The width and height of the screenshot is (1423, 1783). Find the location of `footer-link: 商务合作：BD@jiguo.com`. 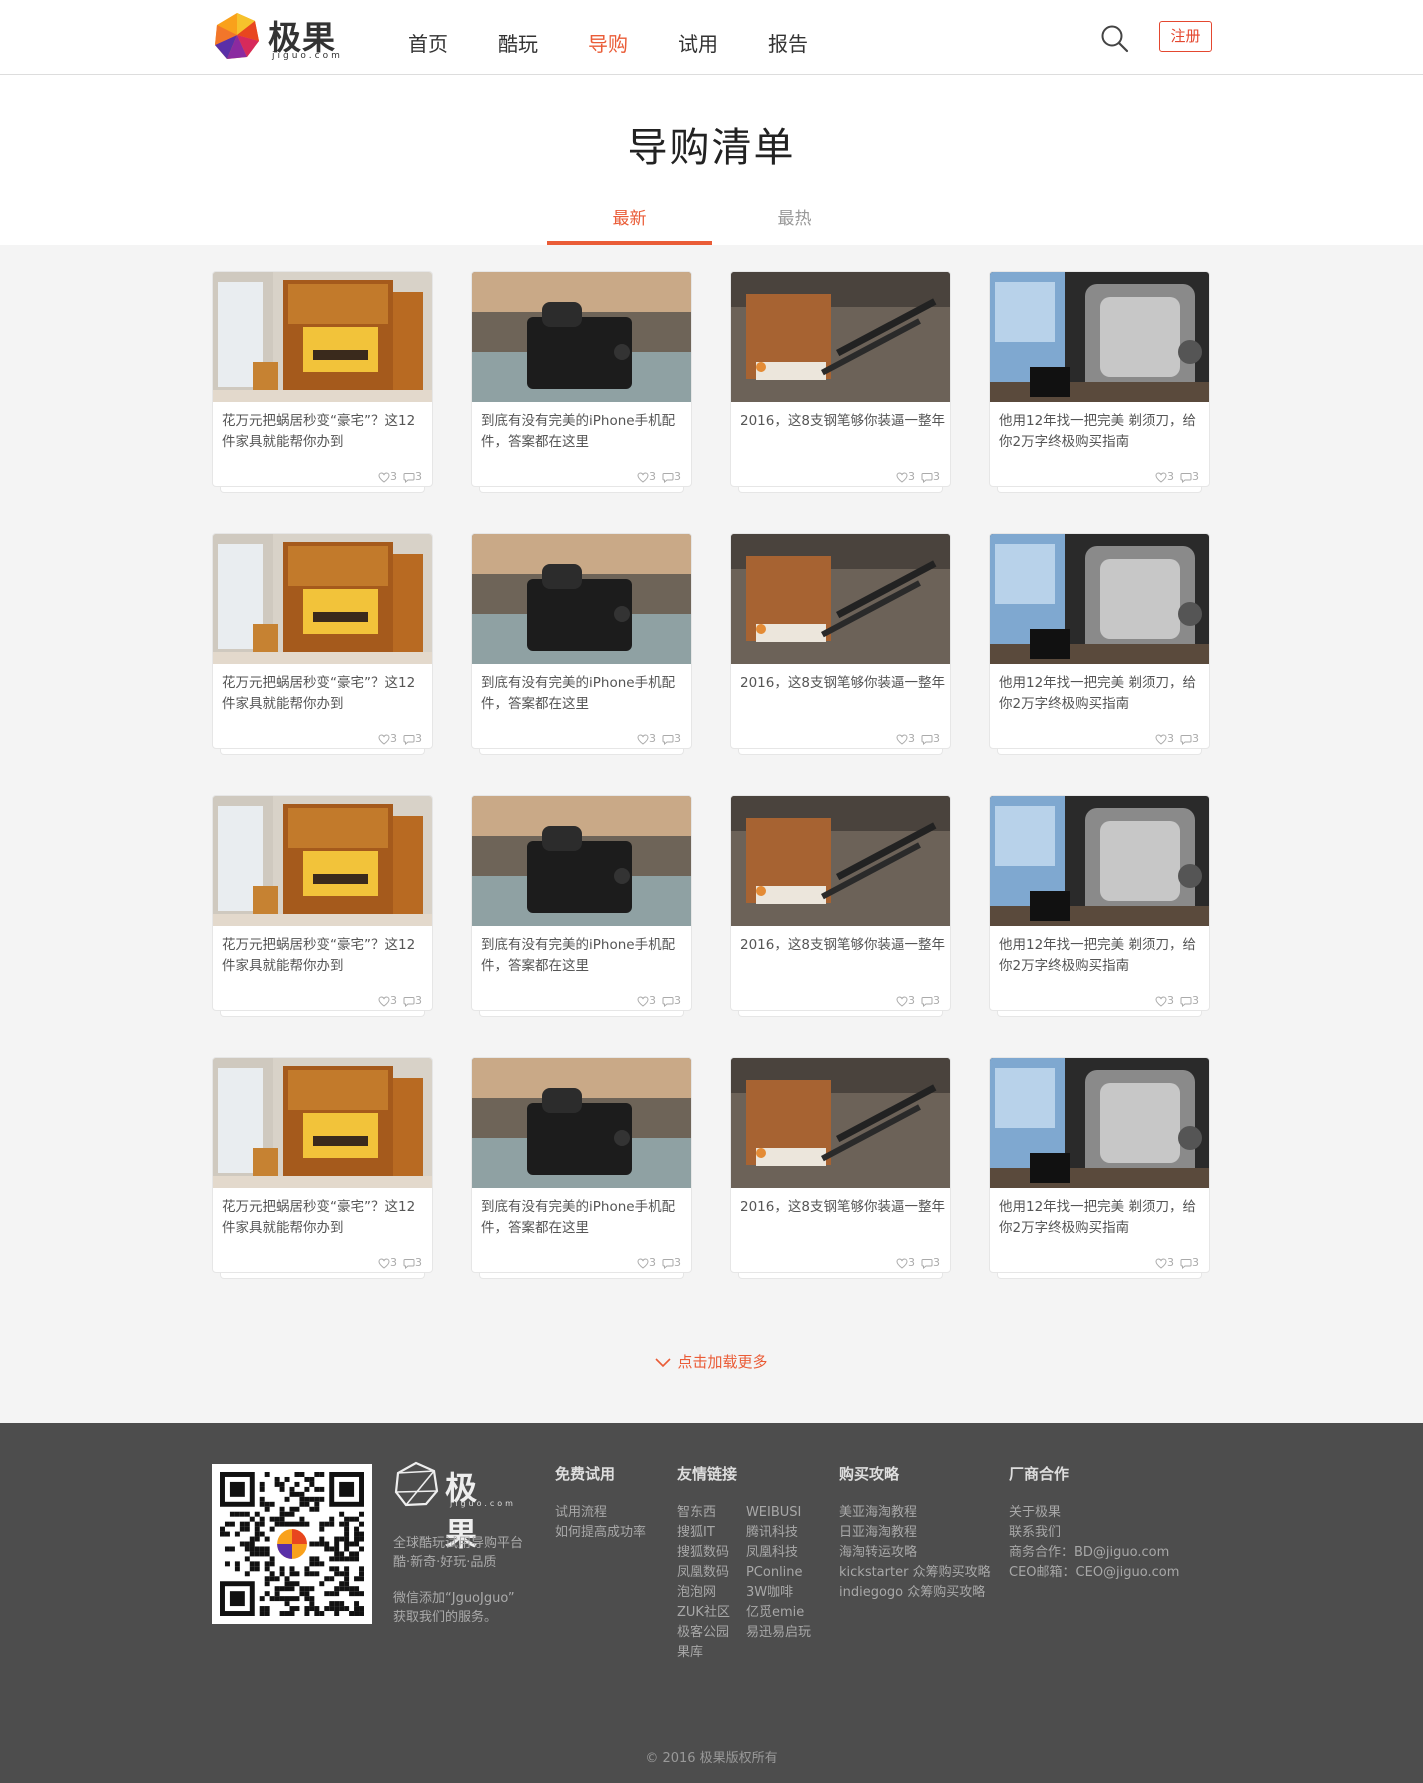

footer-link: 商务合作：BD@jiguo.com is located at coordinates (1094, 1553).